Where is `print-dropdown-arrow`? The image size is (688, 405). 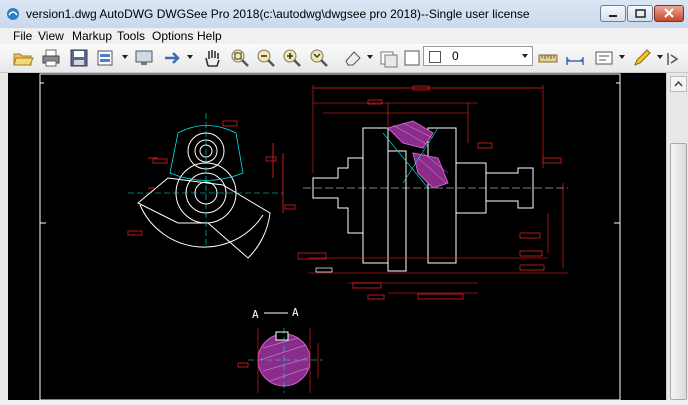 print-dropdown-arrow is located at coordinates (125, 57).